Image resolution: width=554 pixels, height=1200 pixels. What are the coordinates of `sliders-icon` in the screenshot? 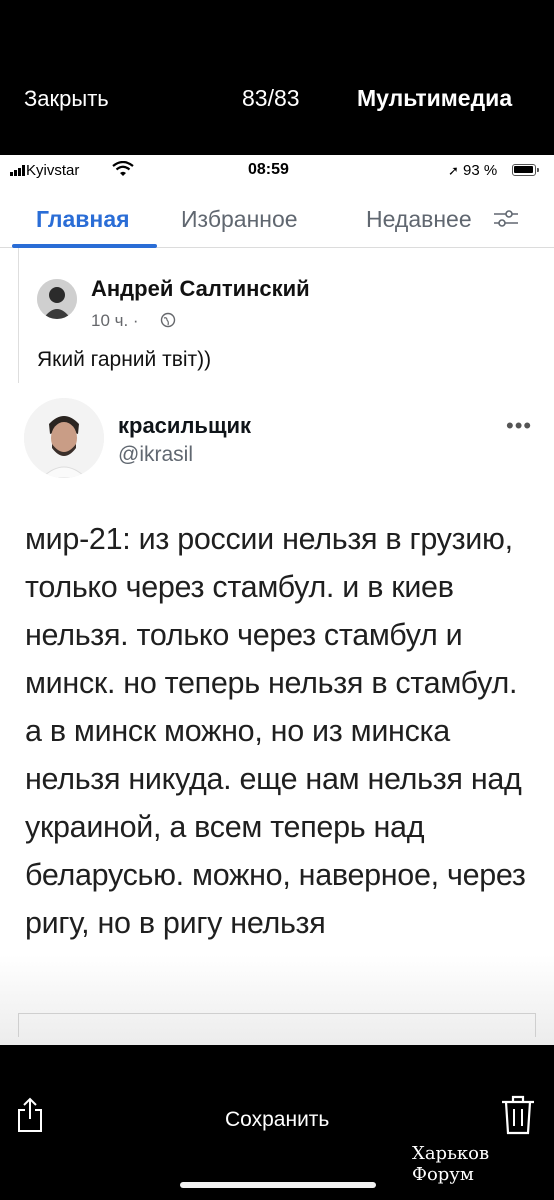 It's located at (506, 219).